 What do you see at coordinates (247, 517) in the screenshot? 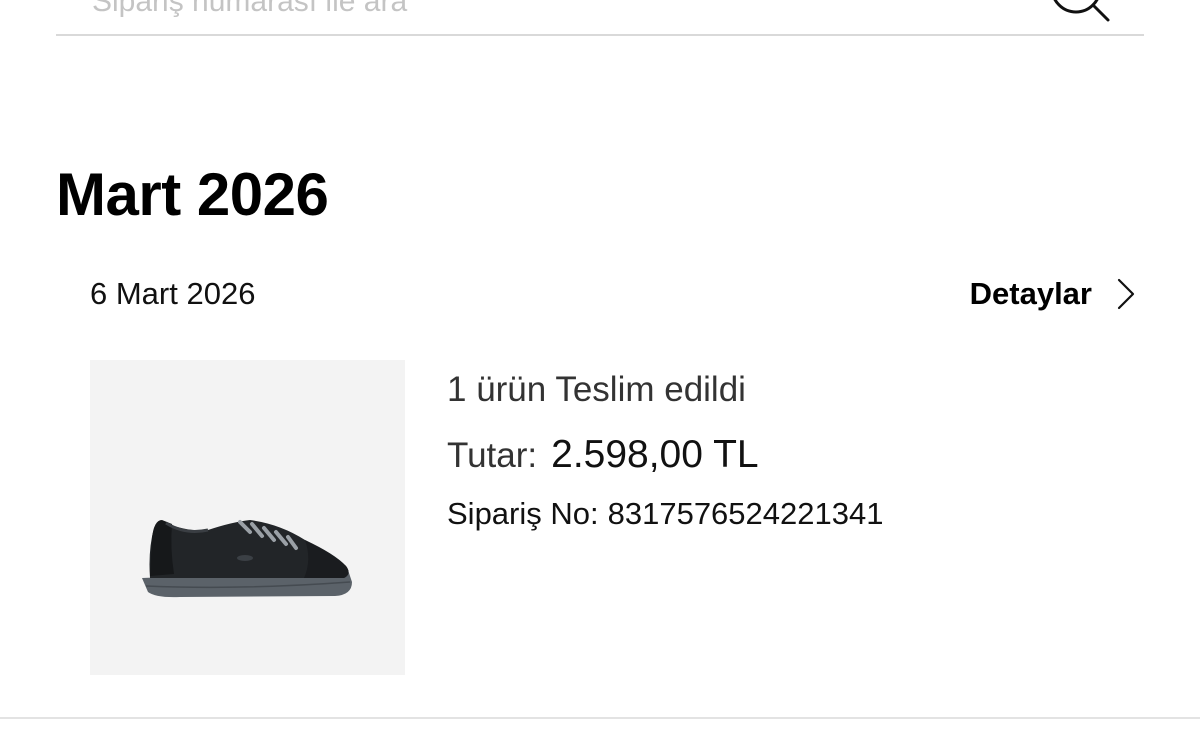
I see `product-image` at bounding box center [247, 517].